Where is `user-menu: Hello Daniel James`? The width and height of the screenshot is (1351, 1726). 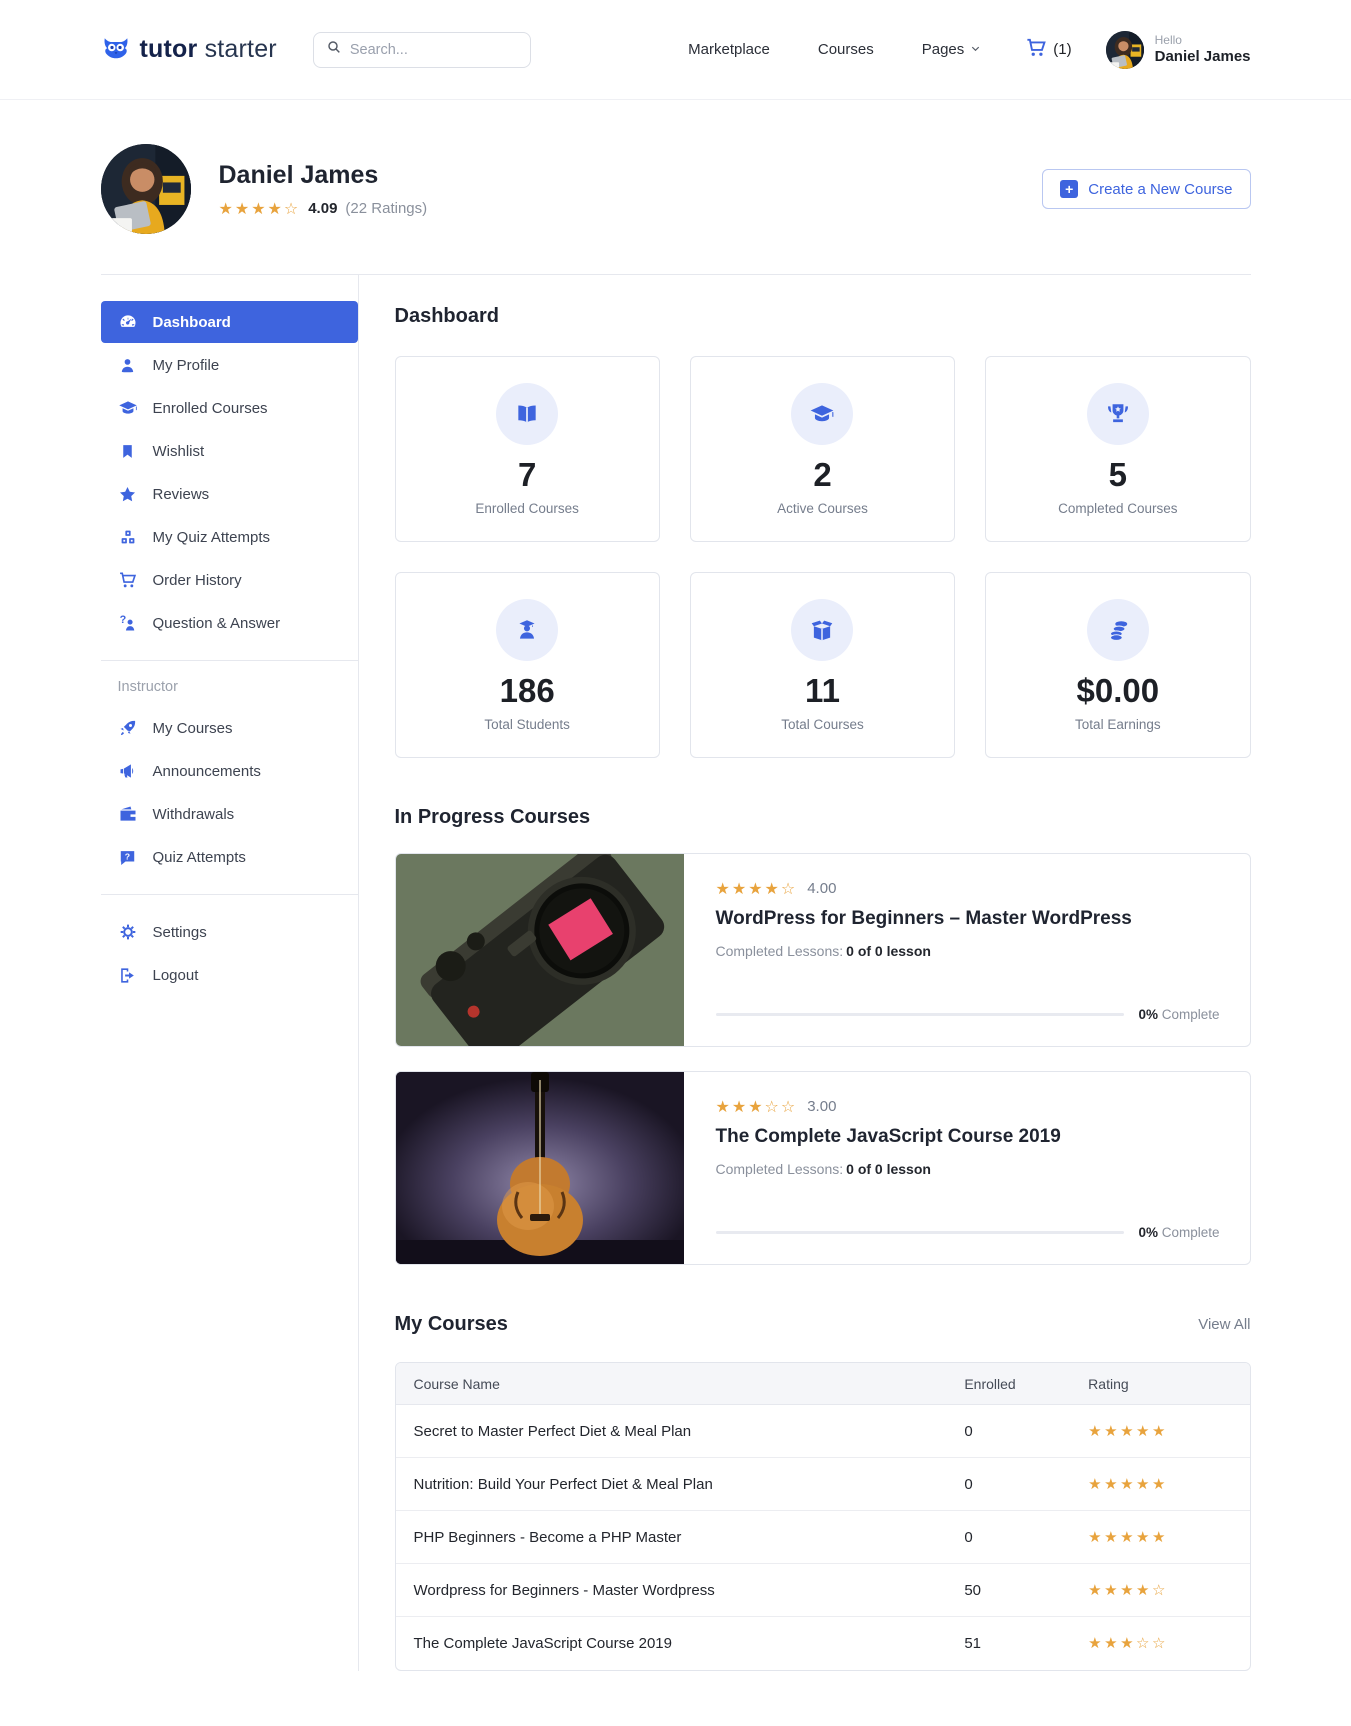
user-menu: Hello Daniel James is located at coordinates (1178, 49).